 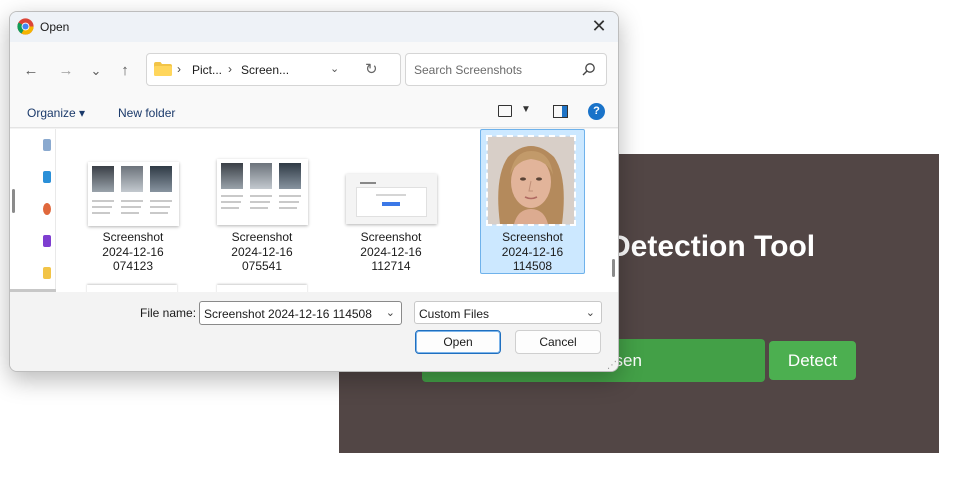 What do you see at coordinates (163, 69) in the screenshot?
I see `folder-icon` at bounding box center [163, 69].